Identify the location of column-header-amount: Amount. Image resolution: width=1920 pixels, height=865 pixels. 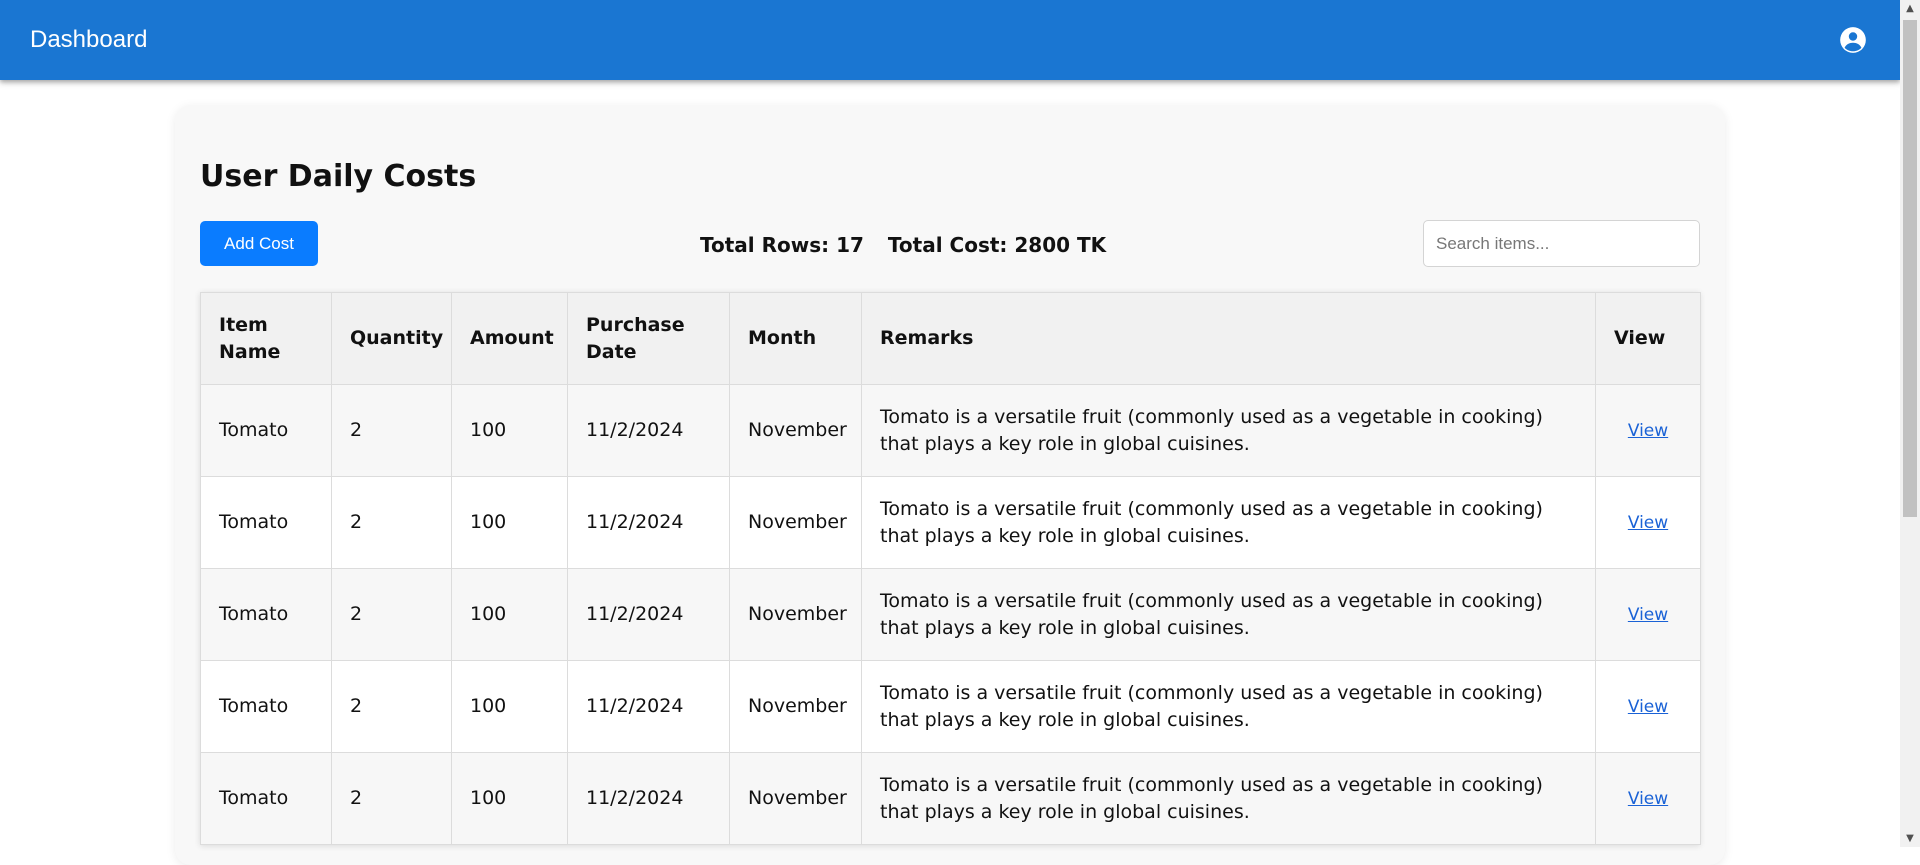
(509, 338).